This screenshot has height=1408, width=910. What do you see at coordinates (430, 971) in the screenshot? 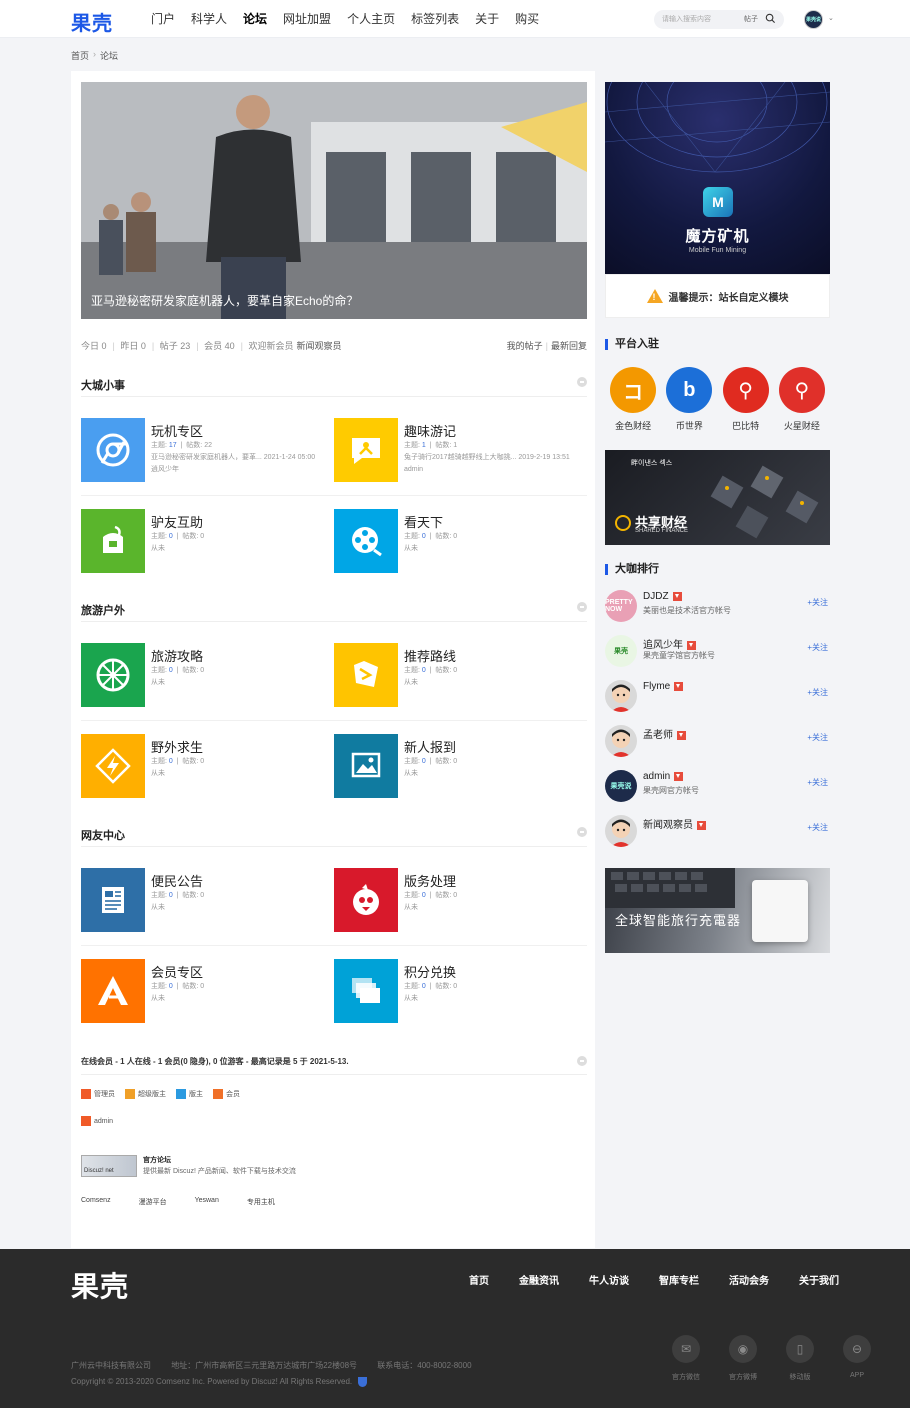
I see `forum-name: 积分兑换` at bounding box center [430, 971].